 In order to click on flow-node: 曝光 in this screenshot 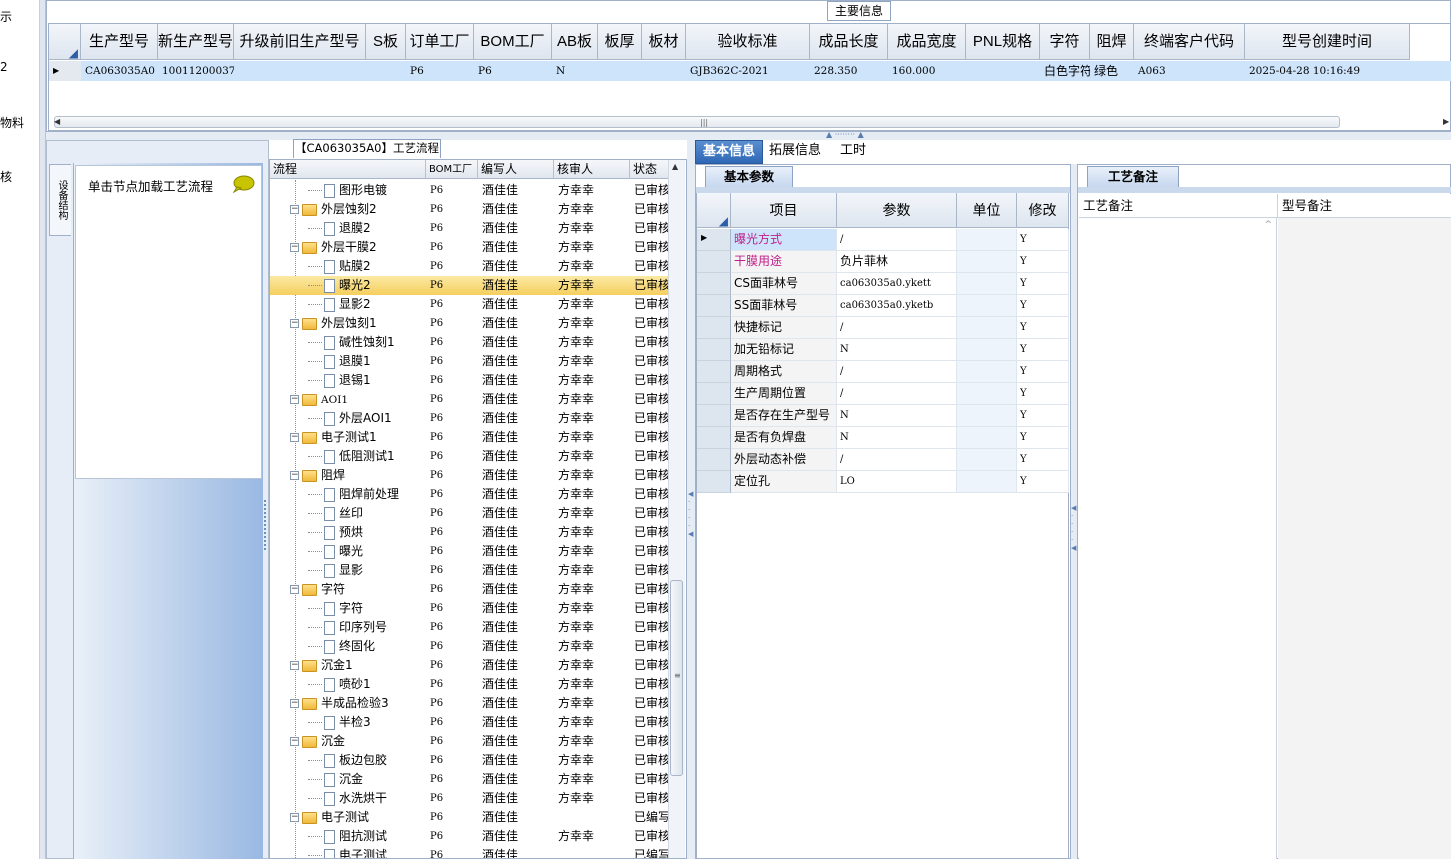, I will do `click(335, 551)`.